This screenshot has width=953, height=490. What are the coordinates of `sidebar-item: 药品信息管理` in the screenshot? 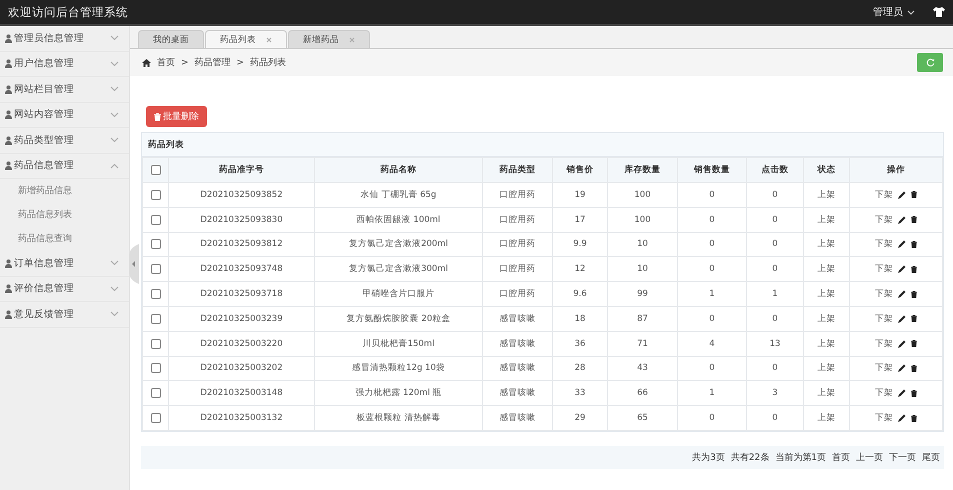 It's located at (64, 166).